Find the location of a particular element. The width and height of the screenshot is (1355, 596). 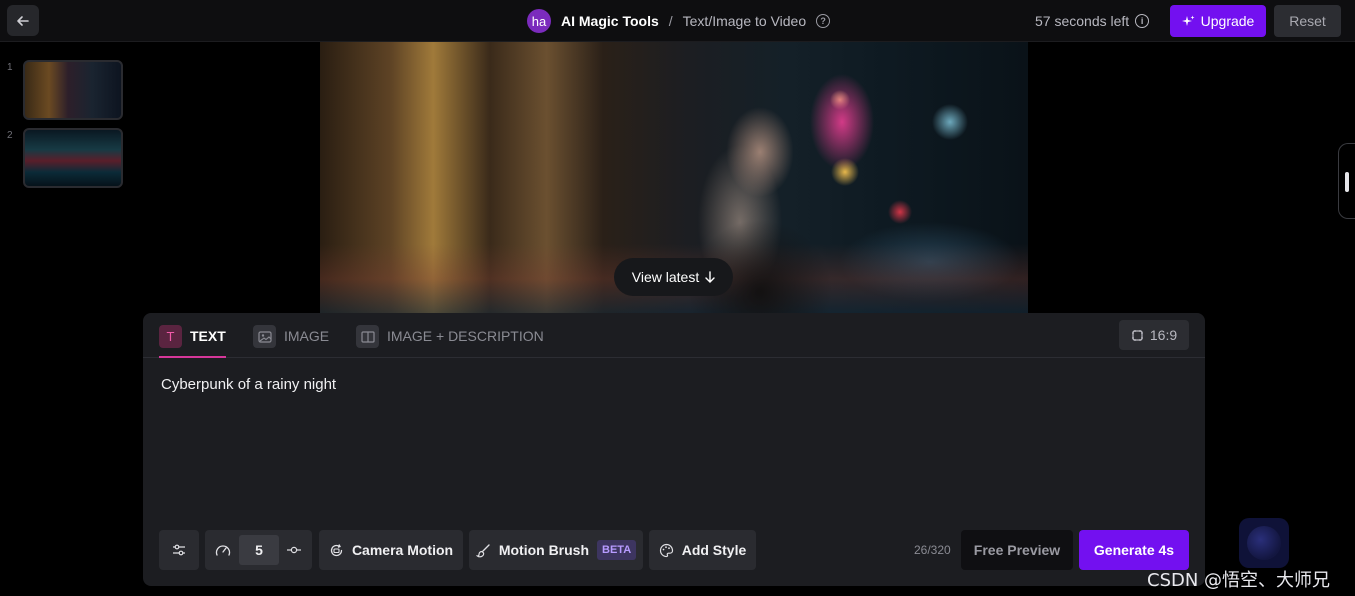

side-drawer-handle is located at coordinates (1346, 181).